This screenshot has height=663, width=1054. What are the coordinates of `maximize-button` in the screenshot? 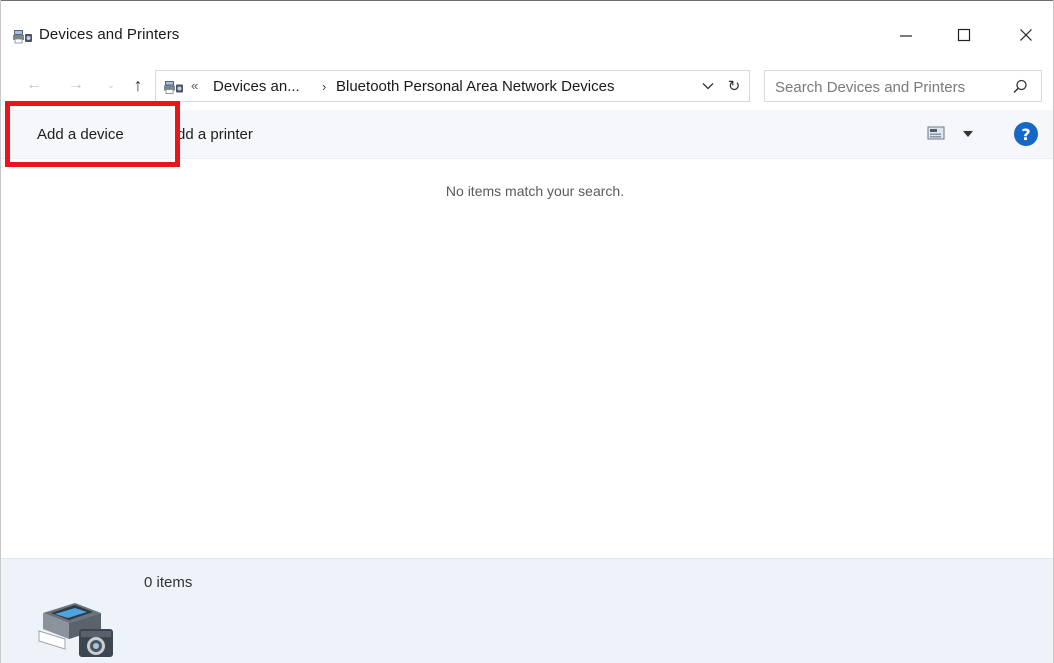 It's located at (964, 35).